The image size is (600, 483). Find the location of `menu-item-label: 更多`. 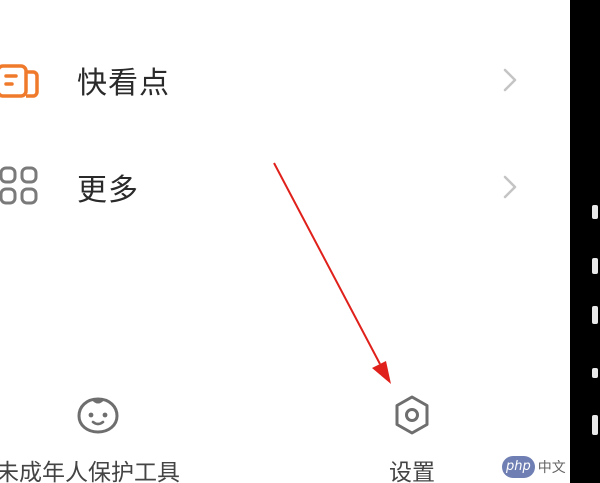

menu-item-label: 更多 is located at coordinates (108, 190).